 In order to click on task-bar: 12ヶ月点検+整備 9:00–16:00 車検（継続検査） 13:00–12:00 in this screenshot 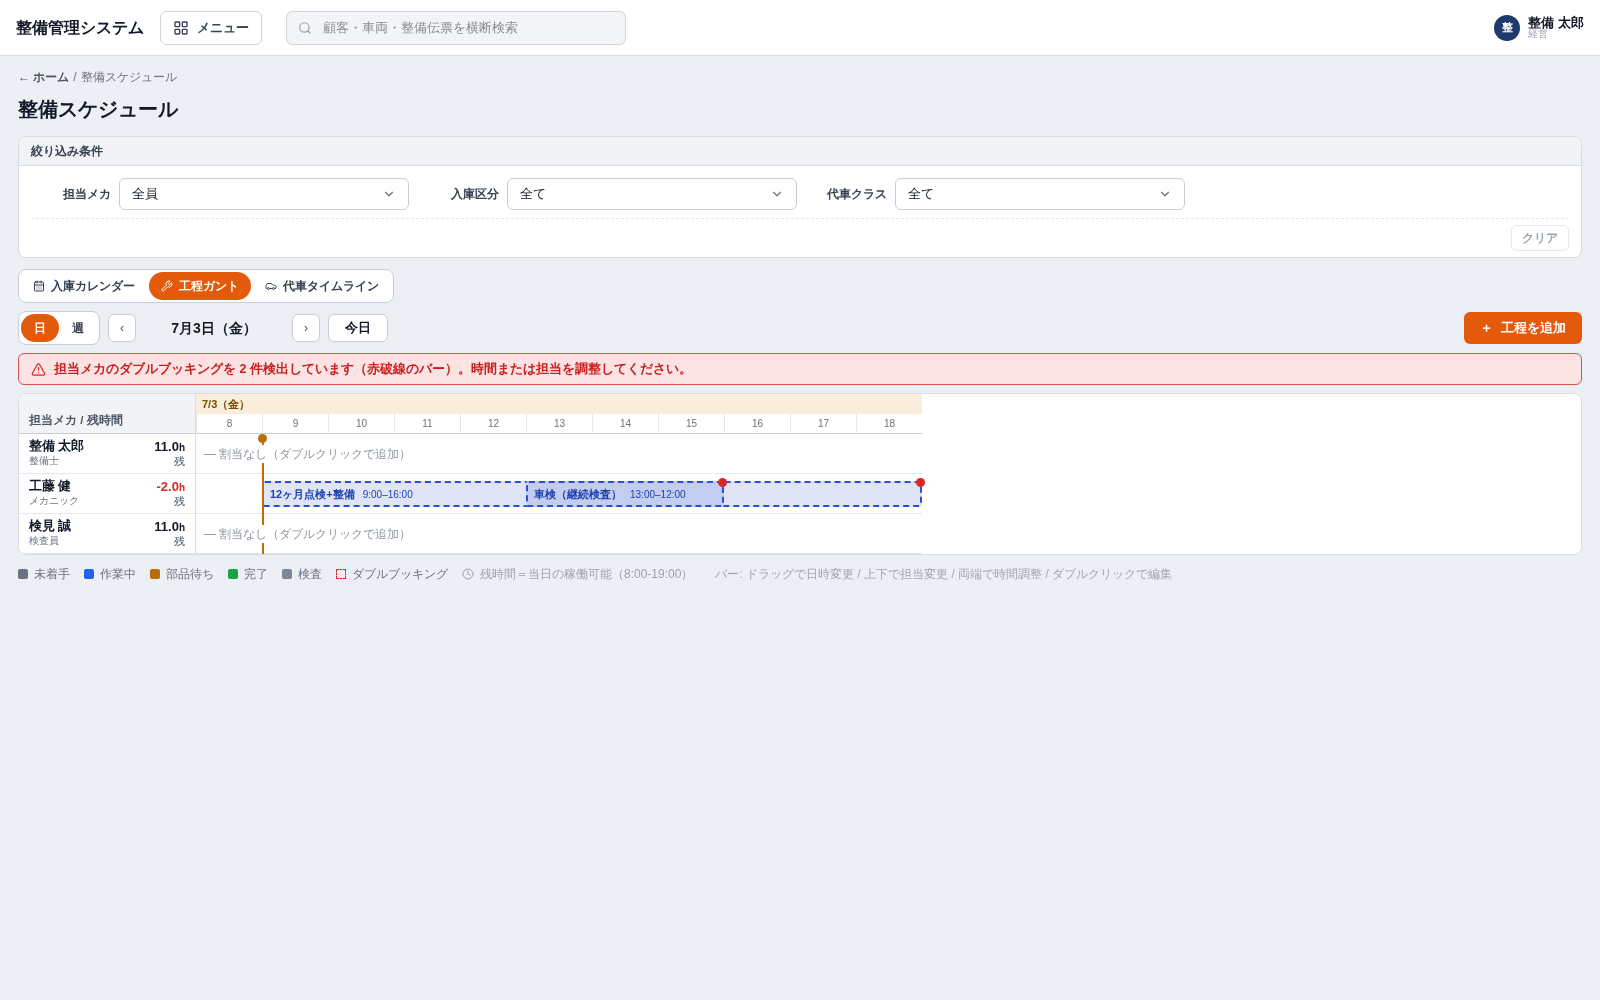, I will do `click(592, 494)`.